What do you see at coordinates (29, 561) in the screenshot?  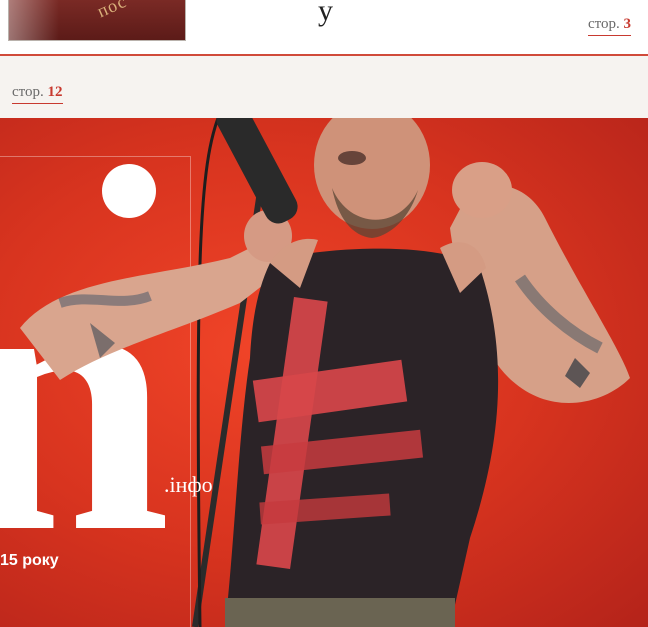 I see `cover-headline: 15 року` at bounding box center [29, 561].